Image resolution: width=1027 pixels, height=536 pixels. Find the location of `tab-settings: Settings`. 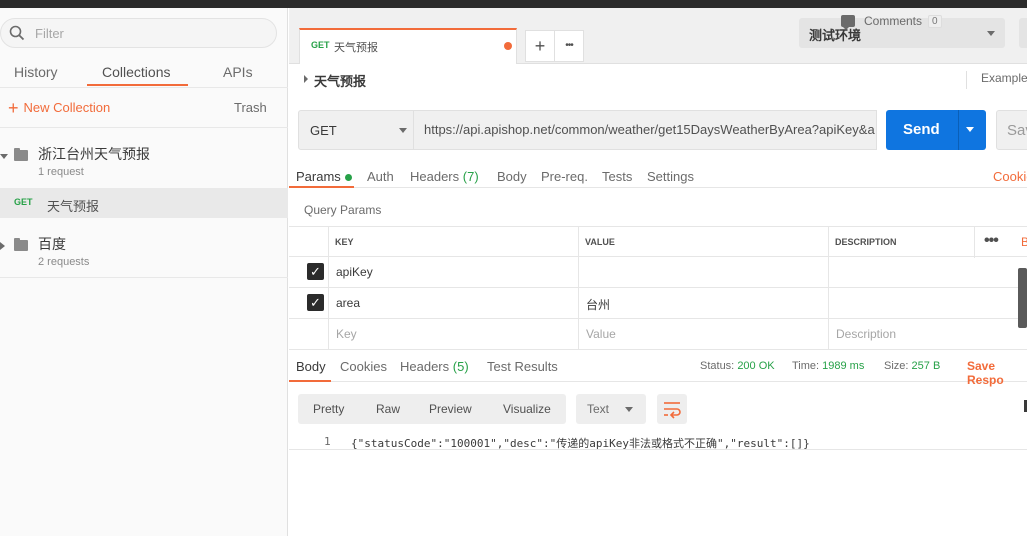

tab-settings: Settings is located at coordinates (670, 176).